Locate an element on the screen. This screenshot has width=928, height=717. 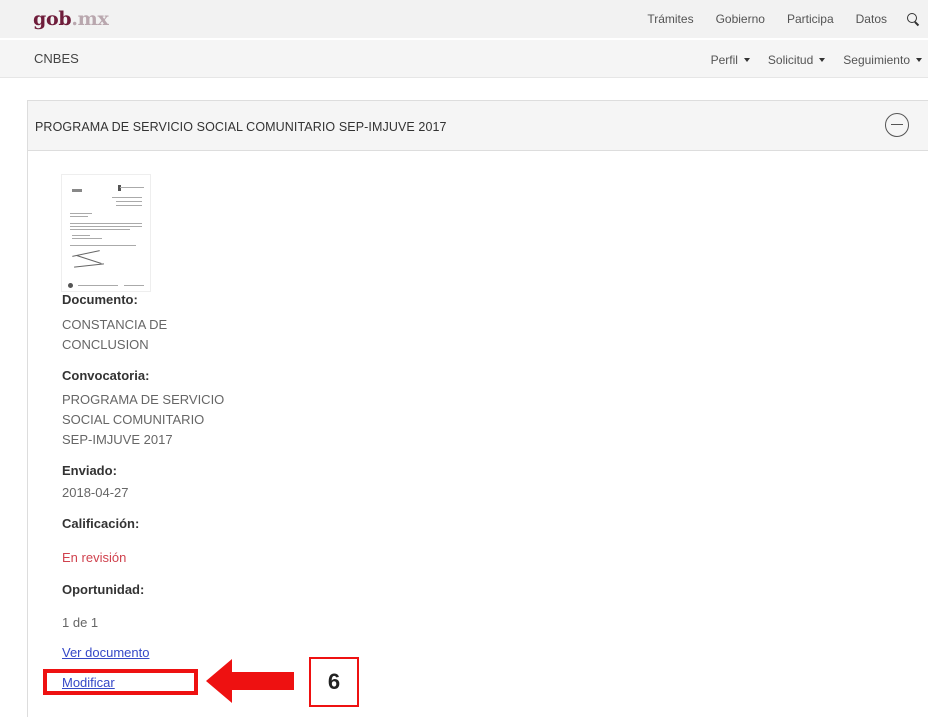
oportunidad-label: Oportunidad: is located at coordinates (103, 589).